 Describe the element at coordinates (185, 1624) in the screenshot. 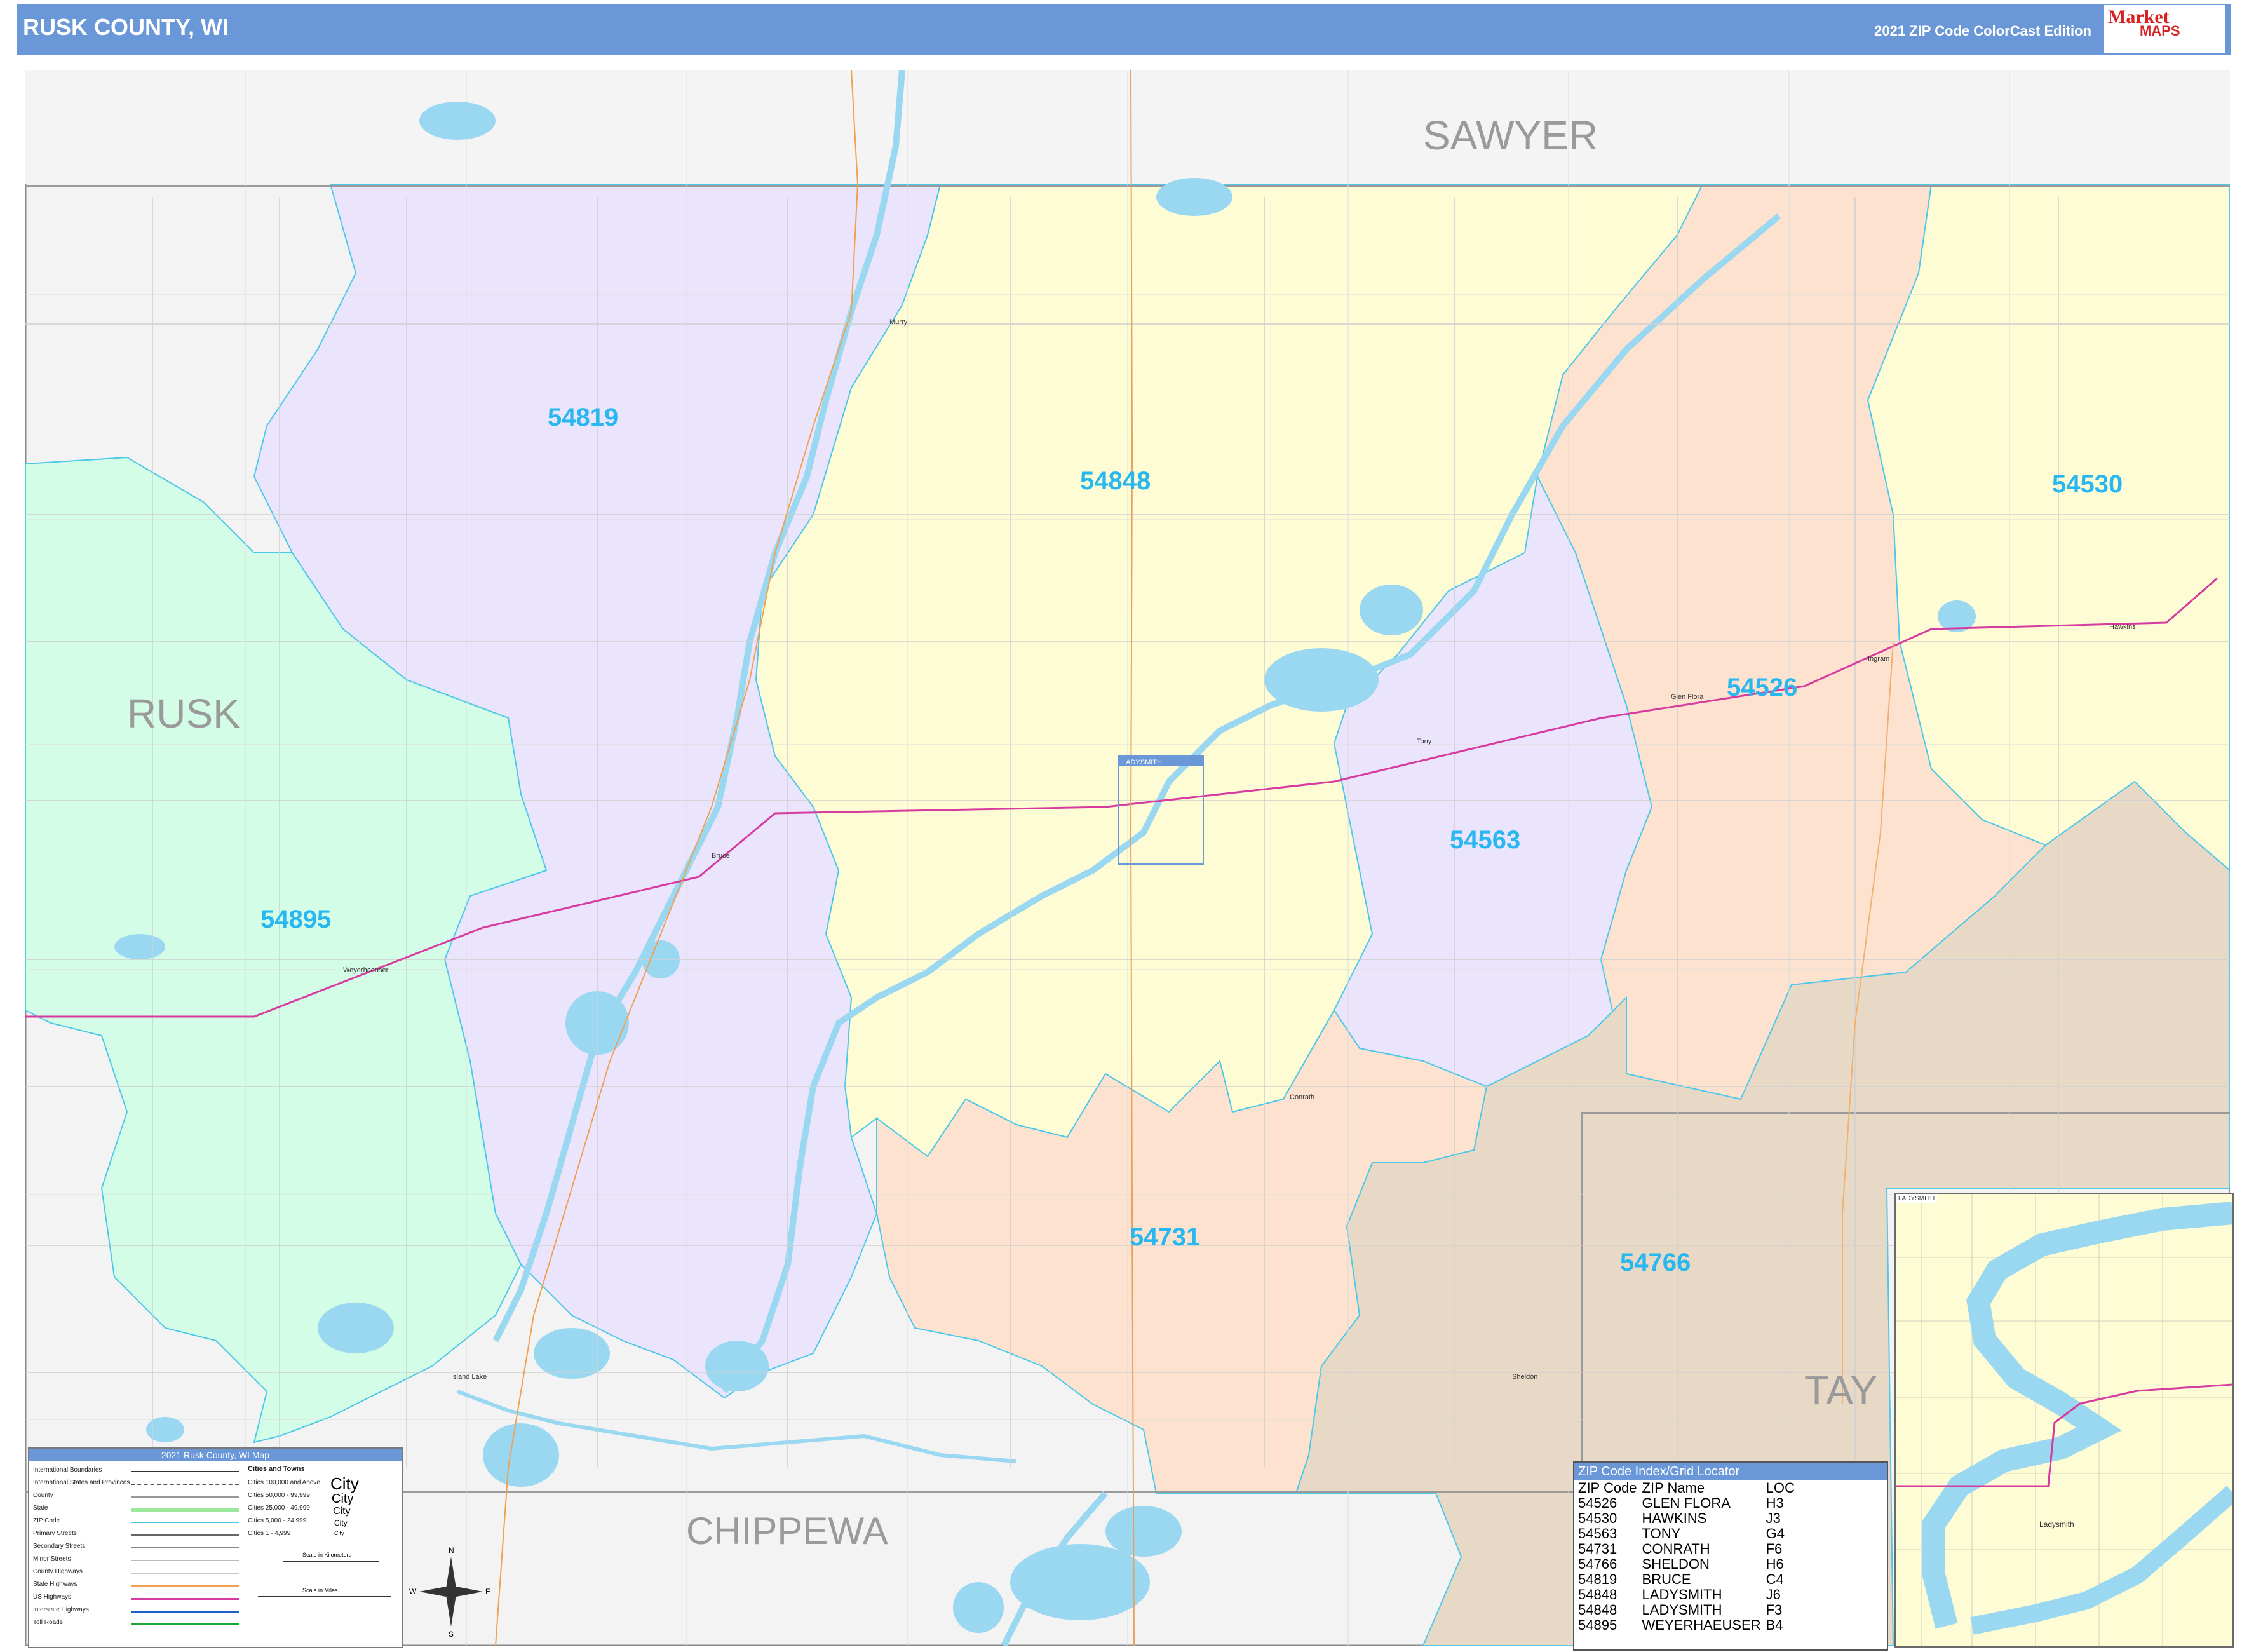

I see `legend-line-toll` at that location.